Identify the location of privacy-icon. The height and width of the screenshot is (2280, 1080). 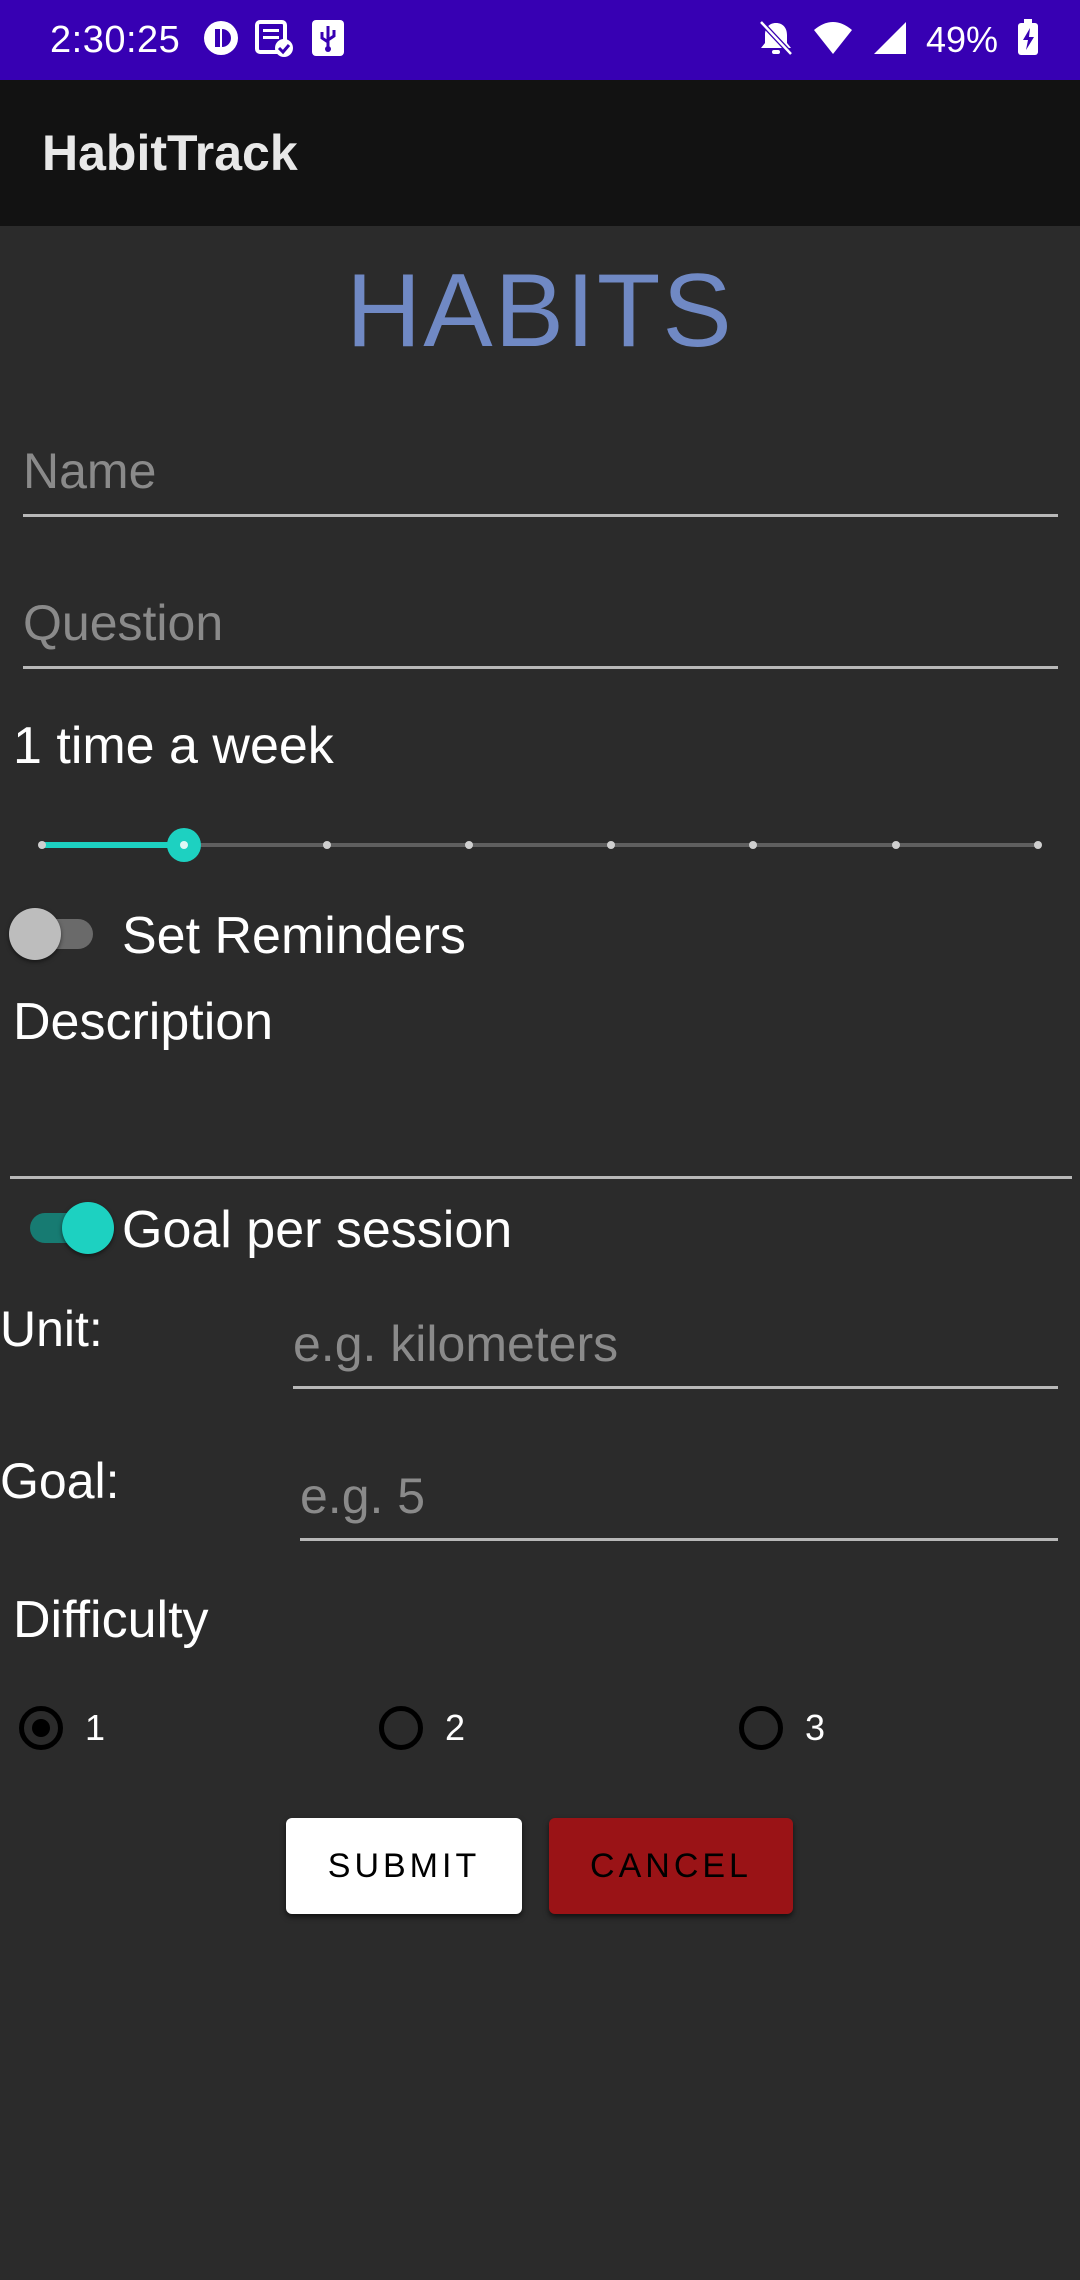
(221, 40).